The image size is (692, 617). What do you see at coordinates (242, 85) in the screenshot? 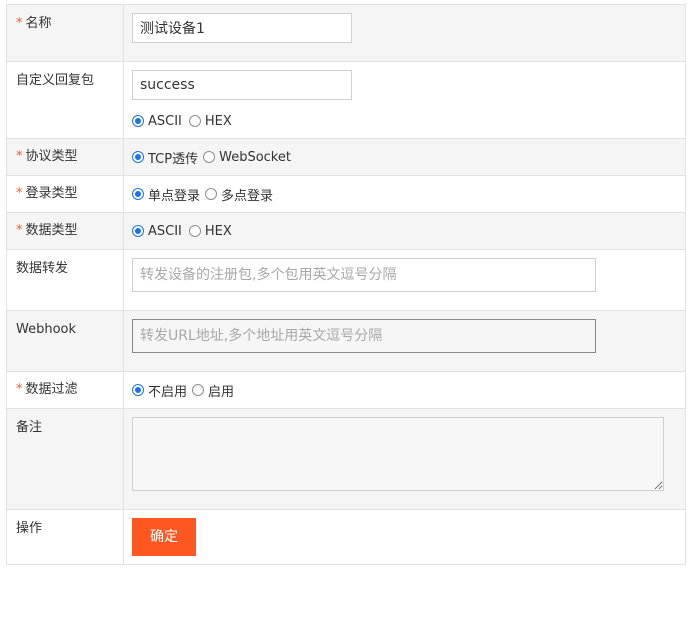
I see `custom-reply-input` at bounding box center [242, 85].